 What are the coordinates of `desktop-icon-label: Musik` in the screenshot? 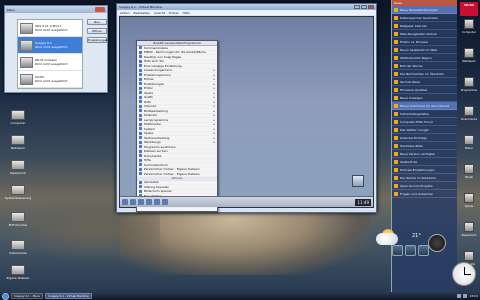 It's located at (469, 177).